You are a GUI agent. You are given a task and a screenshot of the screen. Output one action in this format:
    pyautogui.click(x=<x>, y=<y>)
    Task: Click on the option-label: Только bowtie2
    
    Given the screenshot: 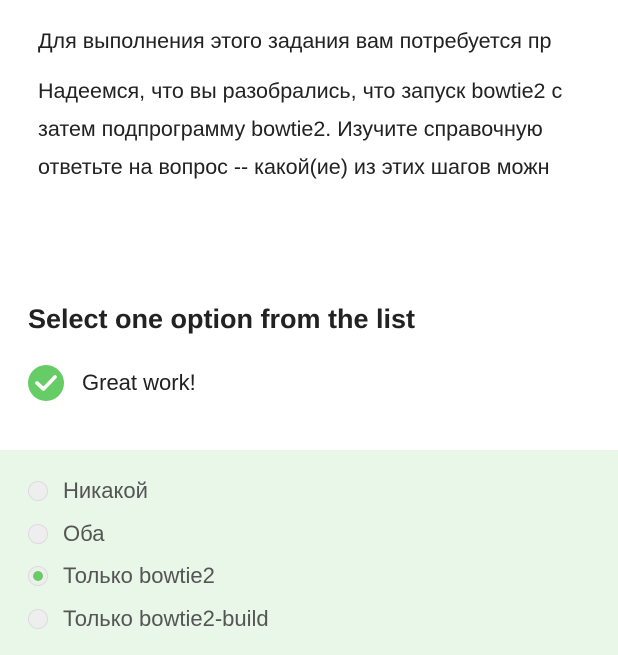 What is the action you would take?
    pyautogui.click(x=139, y=575)
    